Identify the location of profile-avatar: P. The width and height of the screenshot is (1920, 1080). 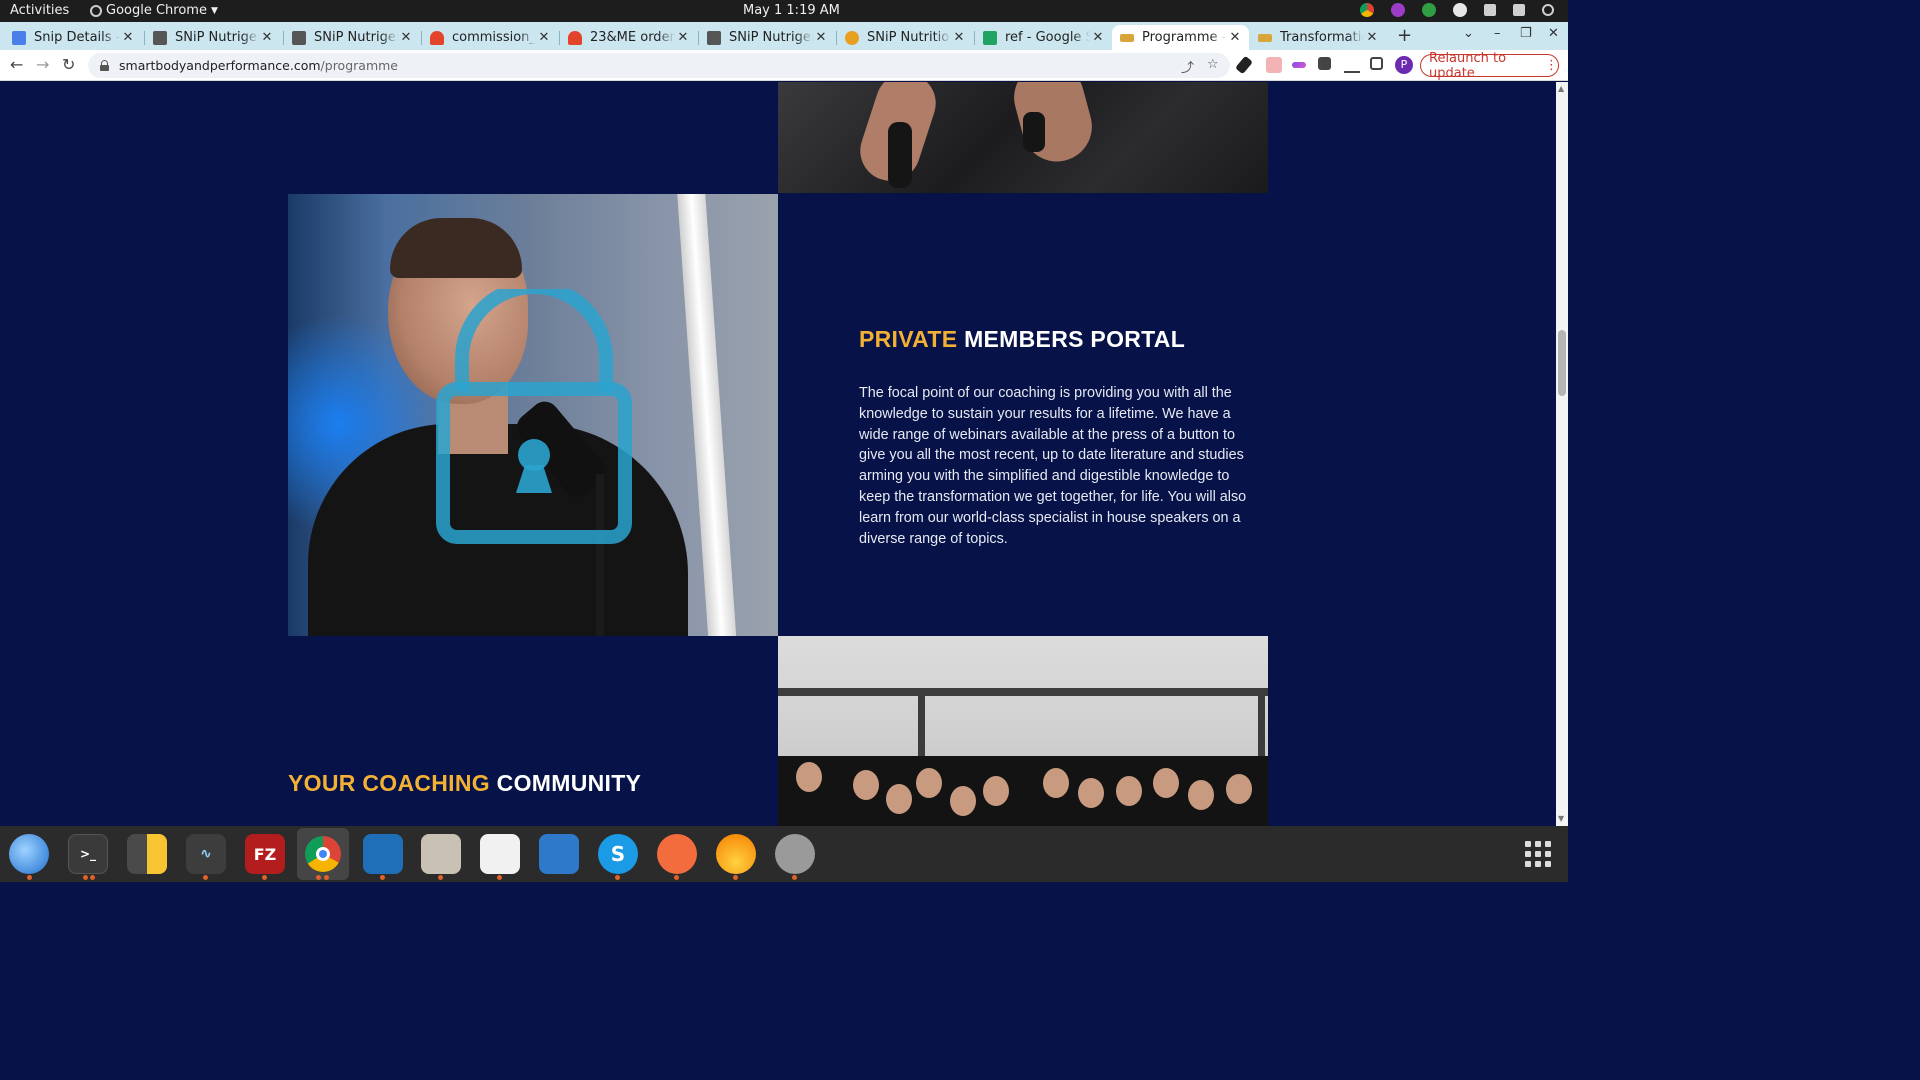
(1404, 65).